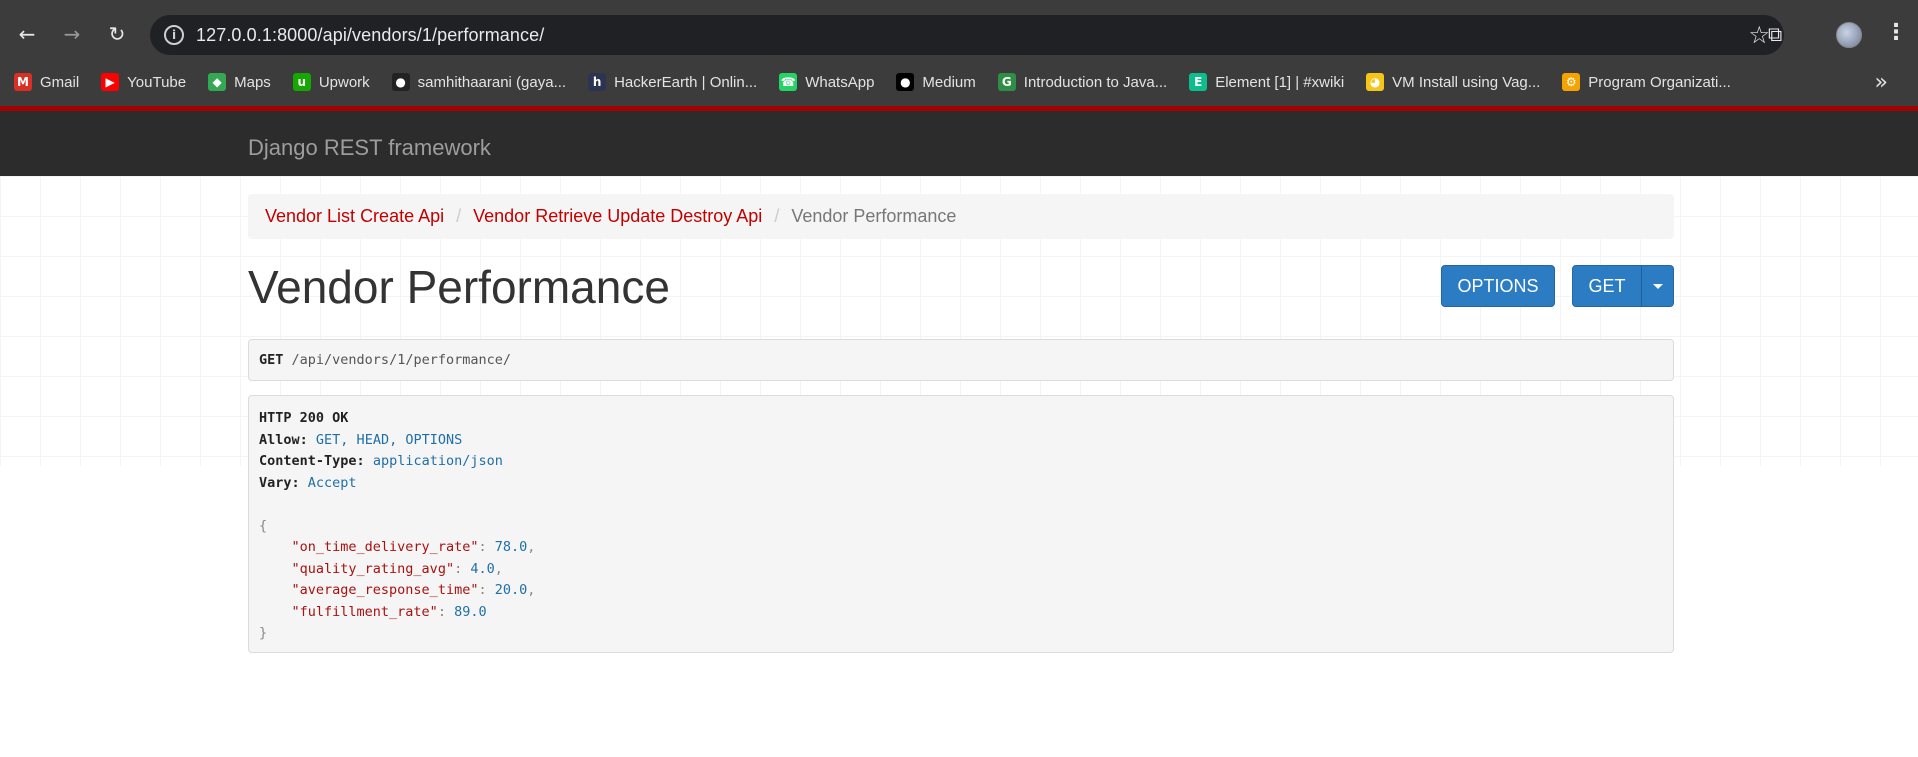 The width and height of the screenshot is (1918, 757). Describe the element at coordinates (1780, 34) in the screenshot. I see `extensions-icon: ⧉` at that location.